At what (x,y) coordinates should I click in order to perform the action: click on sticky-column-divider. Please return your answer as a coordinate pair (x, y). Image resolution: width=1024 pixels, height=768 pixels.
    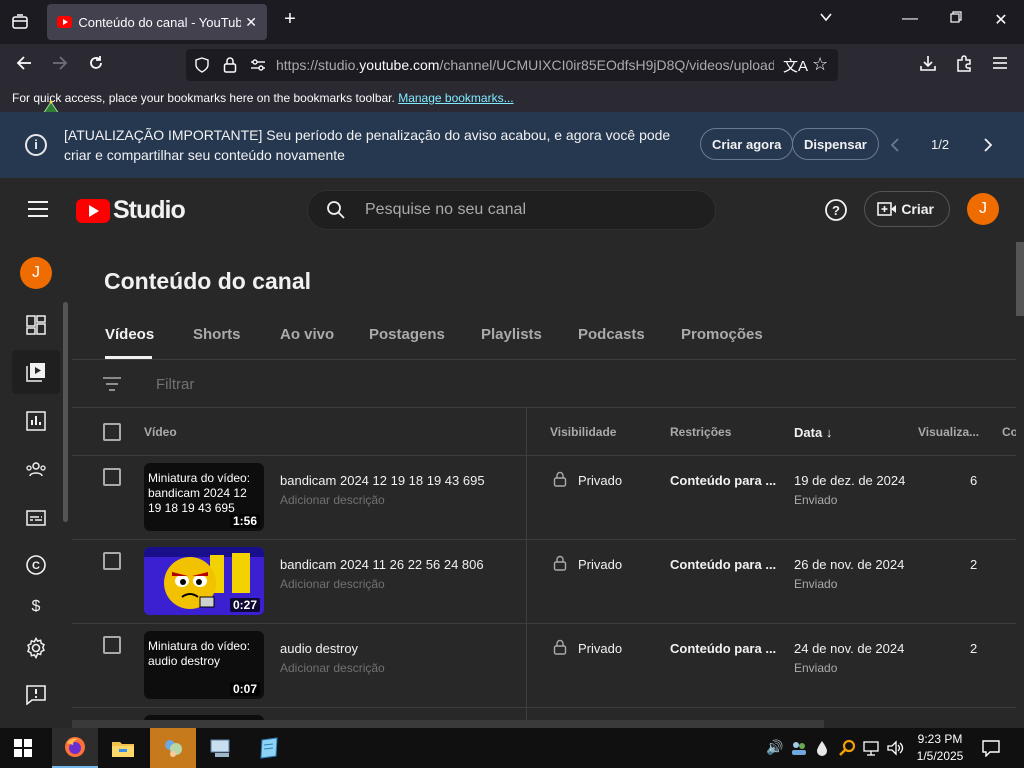
    Looking at the image, I should click on (526, 568).